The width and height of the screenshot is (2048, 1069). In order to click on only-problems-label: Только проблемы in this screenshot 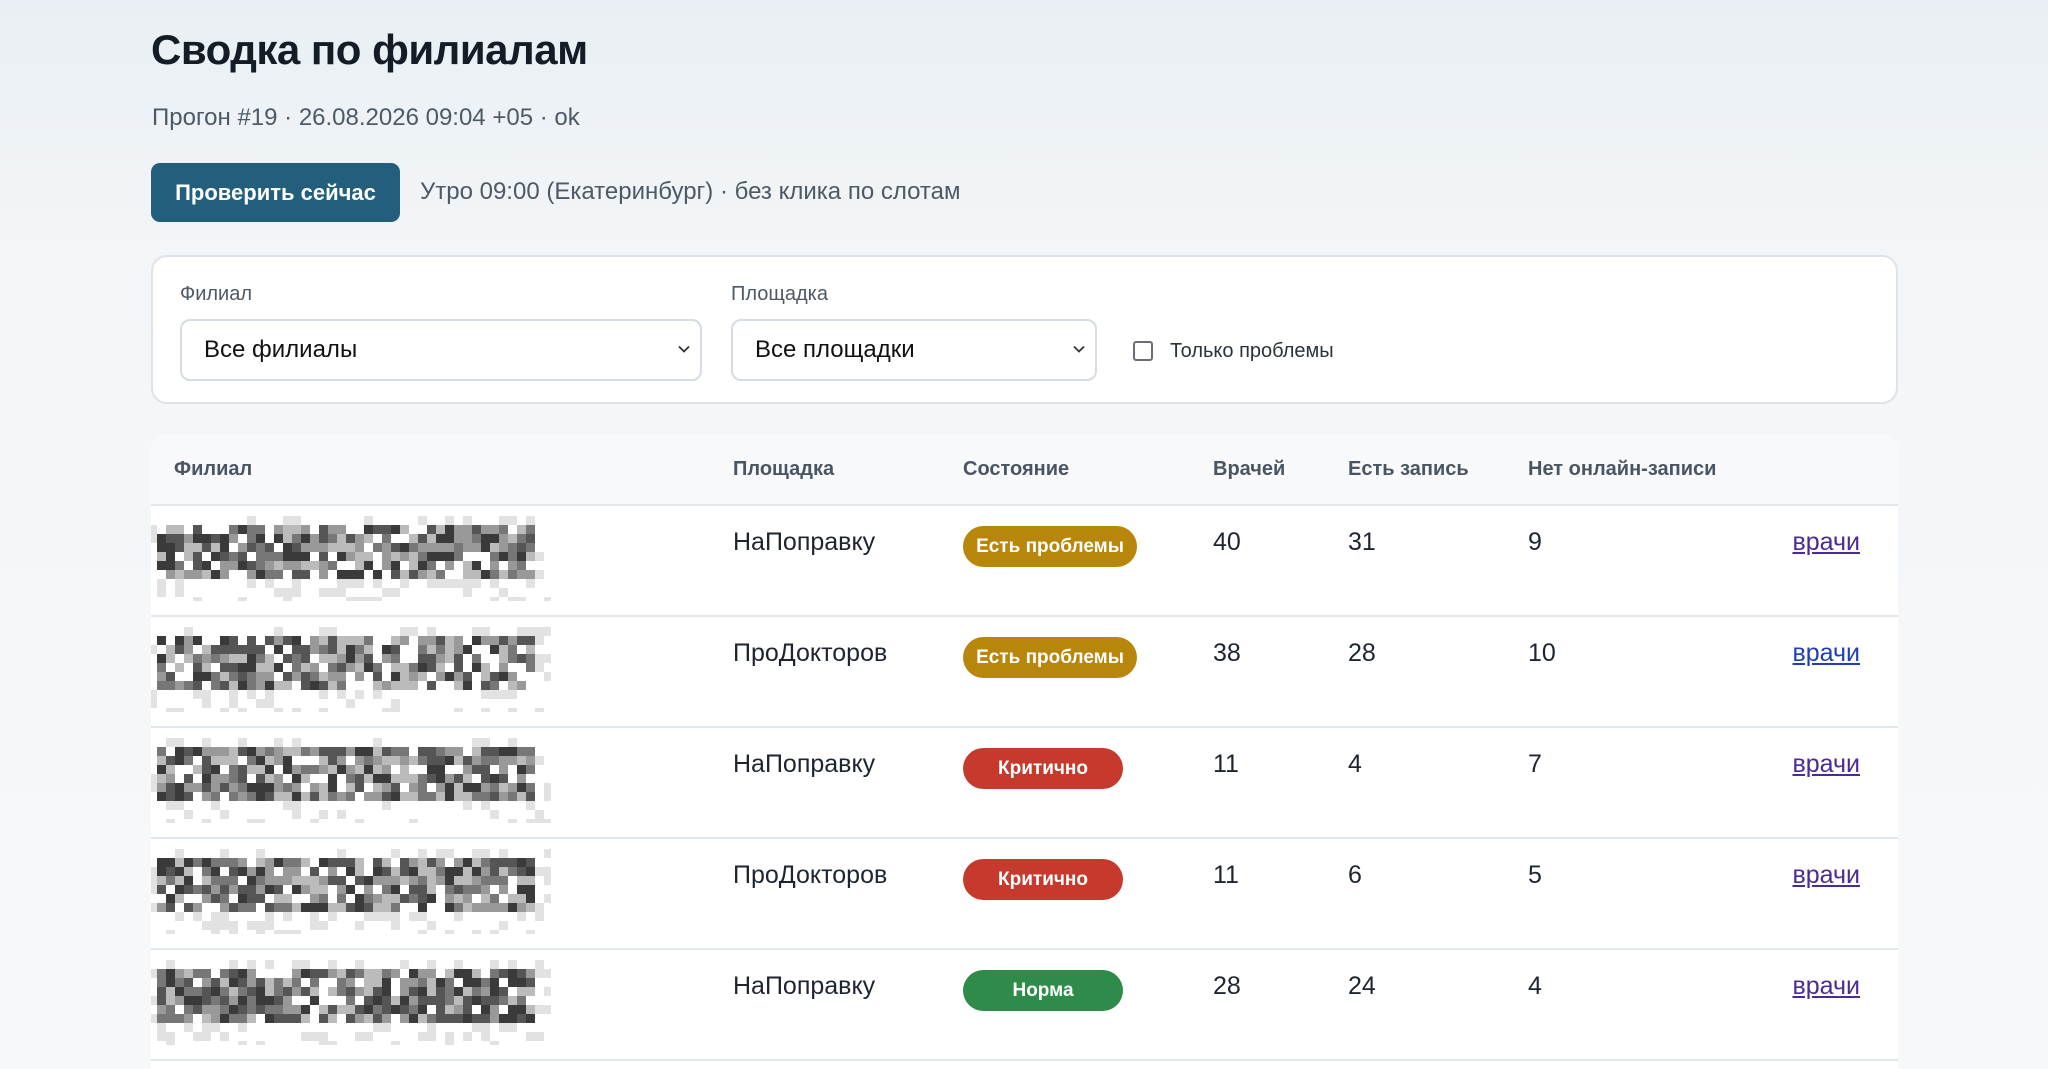, I will do `click(1252, 350)`.